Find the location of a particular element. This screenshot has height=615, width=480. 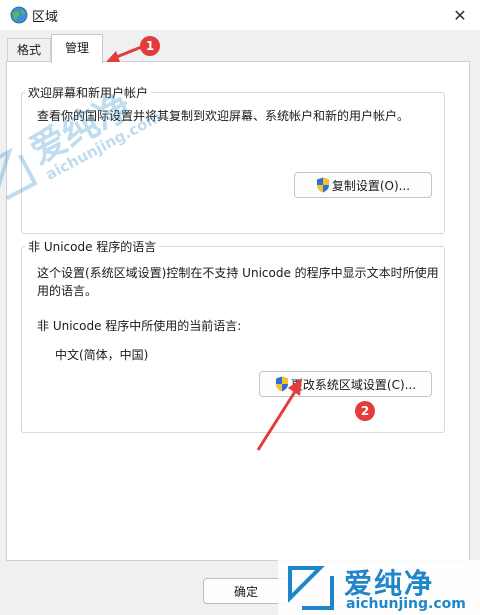

tab-administrative-label: 管理 is located at coordinates (76, 48).